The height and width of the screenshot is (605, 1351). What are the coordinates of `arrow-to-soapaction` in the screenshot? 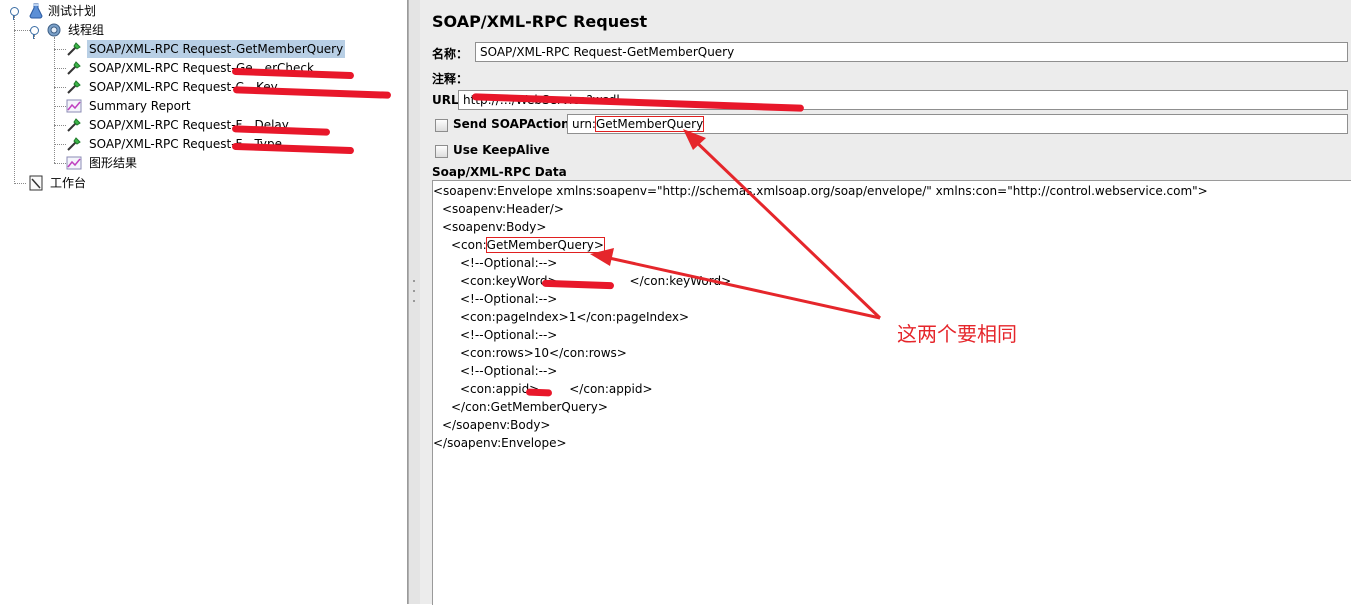 It's located at (782, 224).